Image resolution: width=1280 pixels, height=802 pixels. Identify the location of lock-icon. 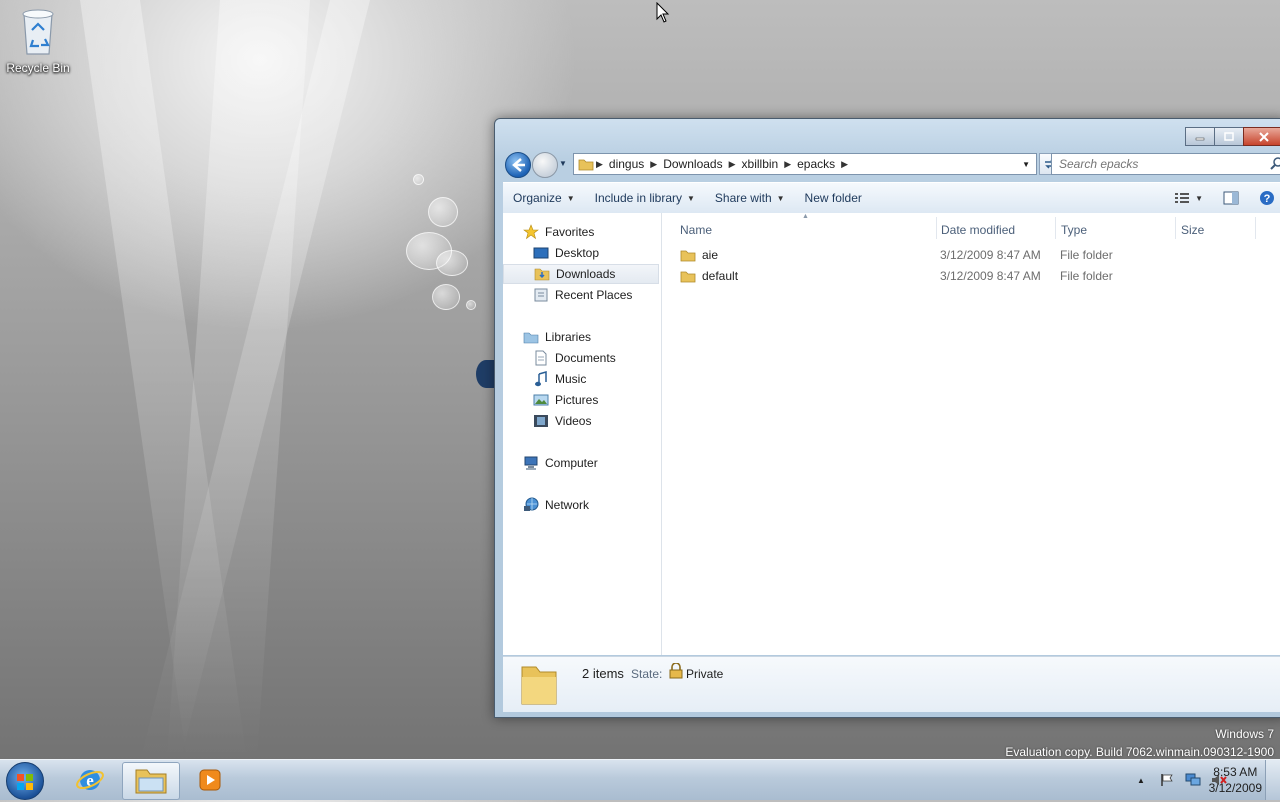
(676, 671).